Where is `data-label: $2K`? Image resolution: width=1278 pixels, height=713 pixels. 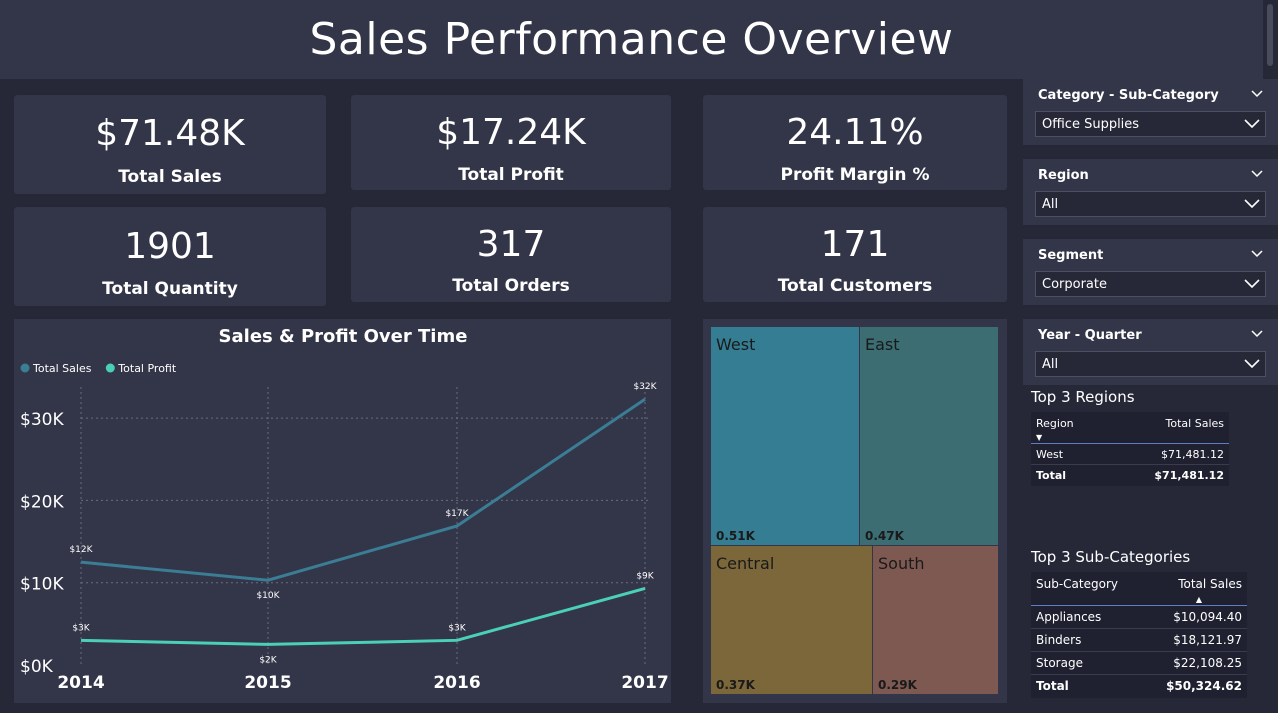 data-label: $2K is located at coordinates (268, 660).